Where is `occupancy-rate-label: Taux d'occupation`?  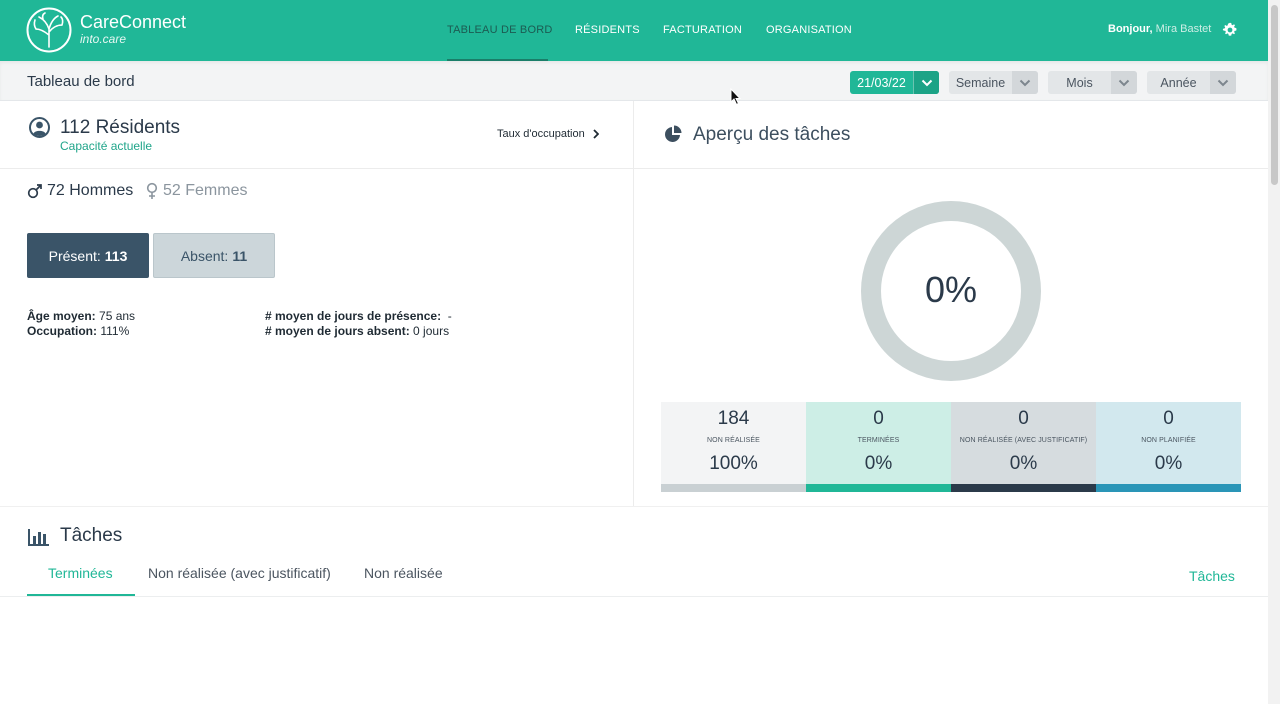
occupancy-rate-label: Taux d'occupation is located at coordinates (541, 134).